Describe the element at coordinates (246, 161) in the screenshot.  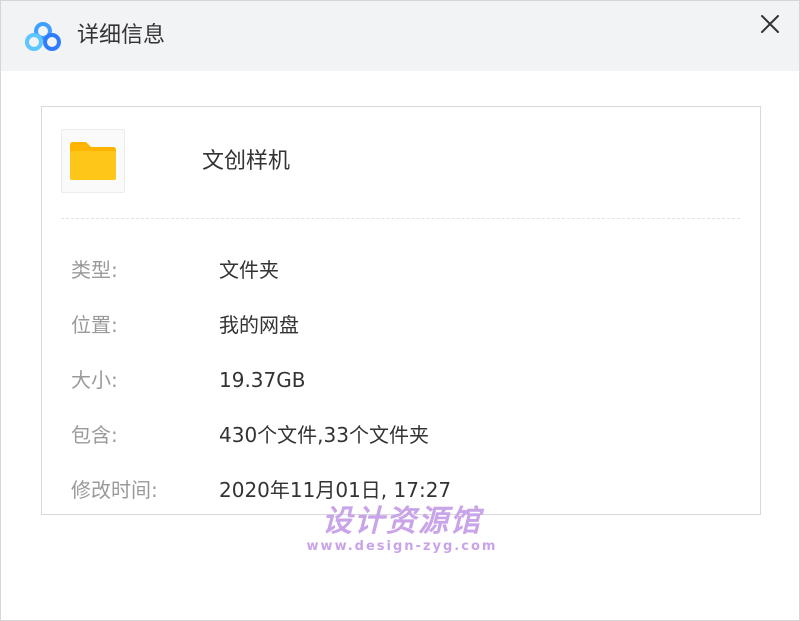
I see `file-name: 文创样机` at that location.